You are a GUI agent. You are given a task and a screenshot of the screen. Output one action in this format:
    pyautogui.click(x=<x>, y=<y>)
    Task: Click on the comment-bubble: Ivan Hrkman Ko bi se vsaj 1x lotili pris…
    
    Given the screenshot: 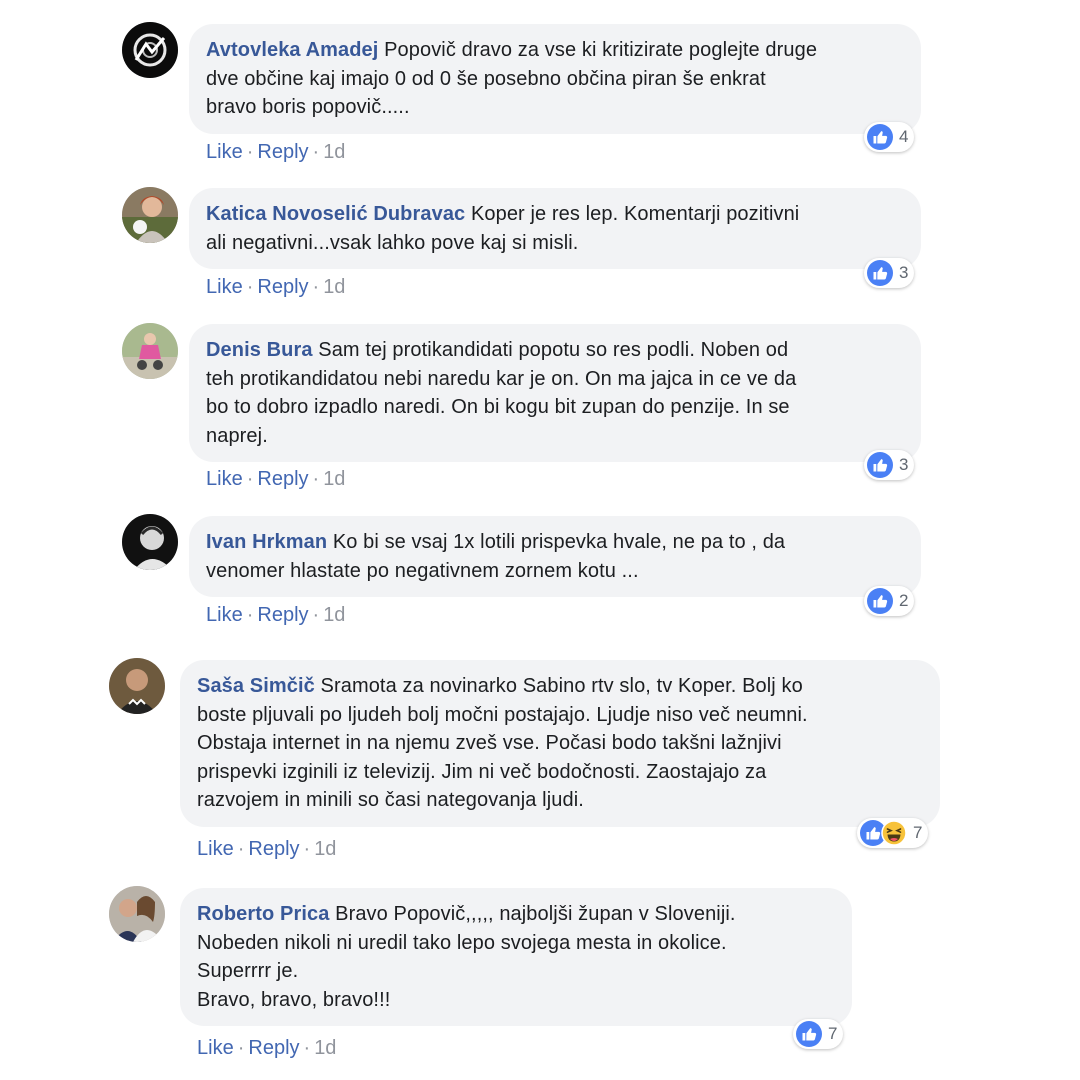 What is the action you would take?
    pyautogui.click(x=555, y=556)
    